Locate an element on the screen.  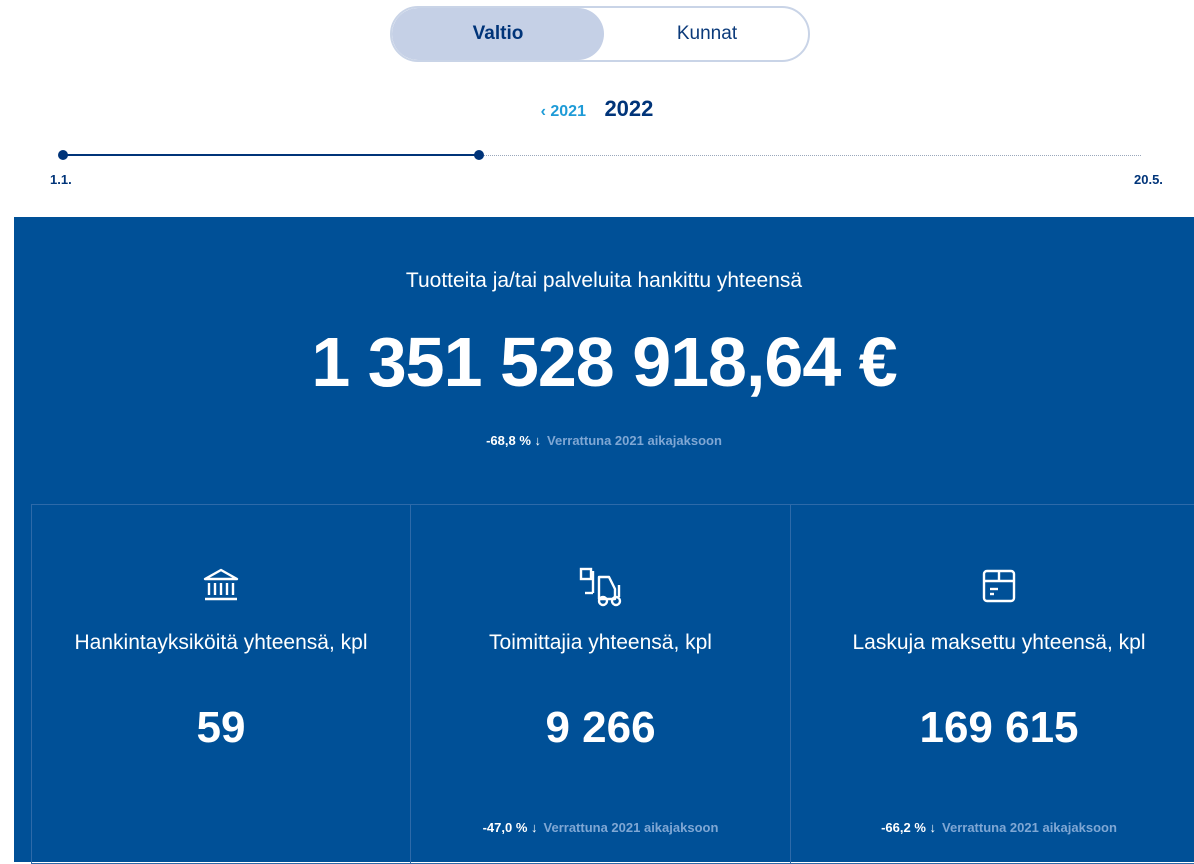
summary-value: 1 351 528 918,64 € is located at coordinates (604, 362).